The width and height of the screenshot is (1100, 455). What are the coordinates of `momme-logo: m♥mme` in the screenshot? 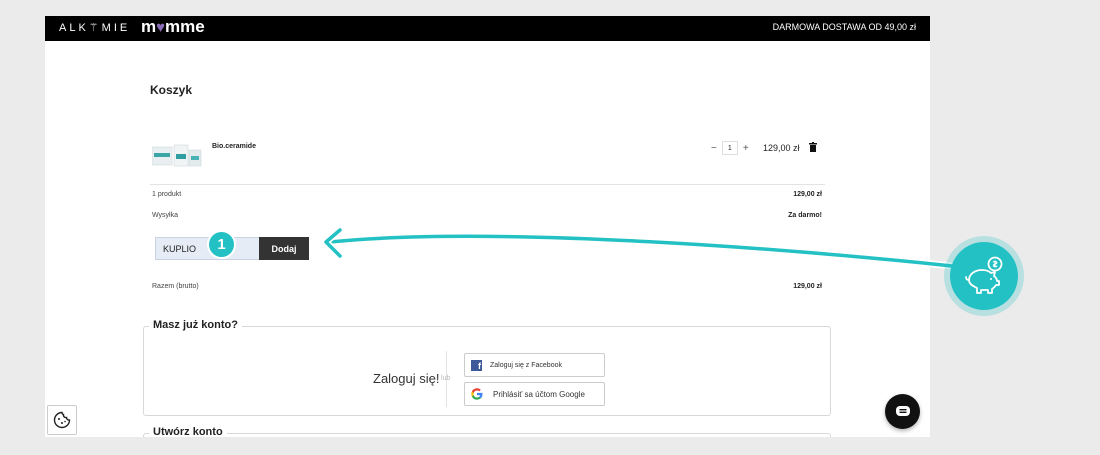 It's located at (173, 27).